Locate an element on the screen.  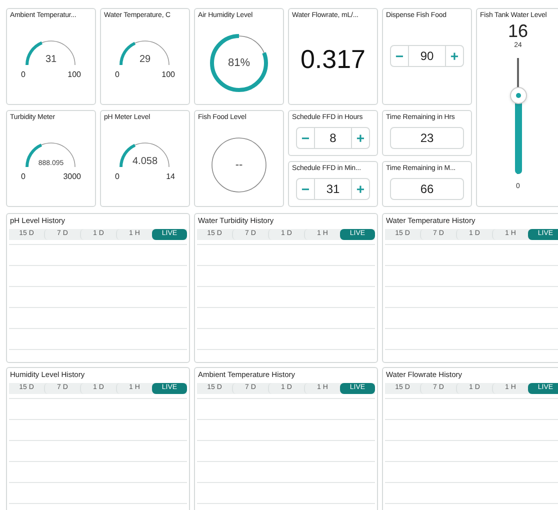
stepper-value: 90 is located at coordinates (427, 56).